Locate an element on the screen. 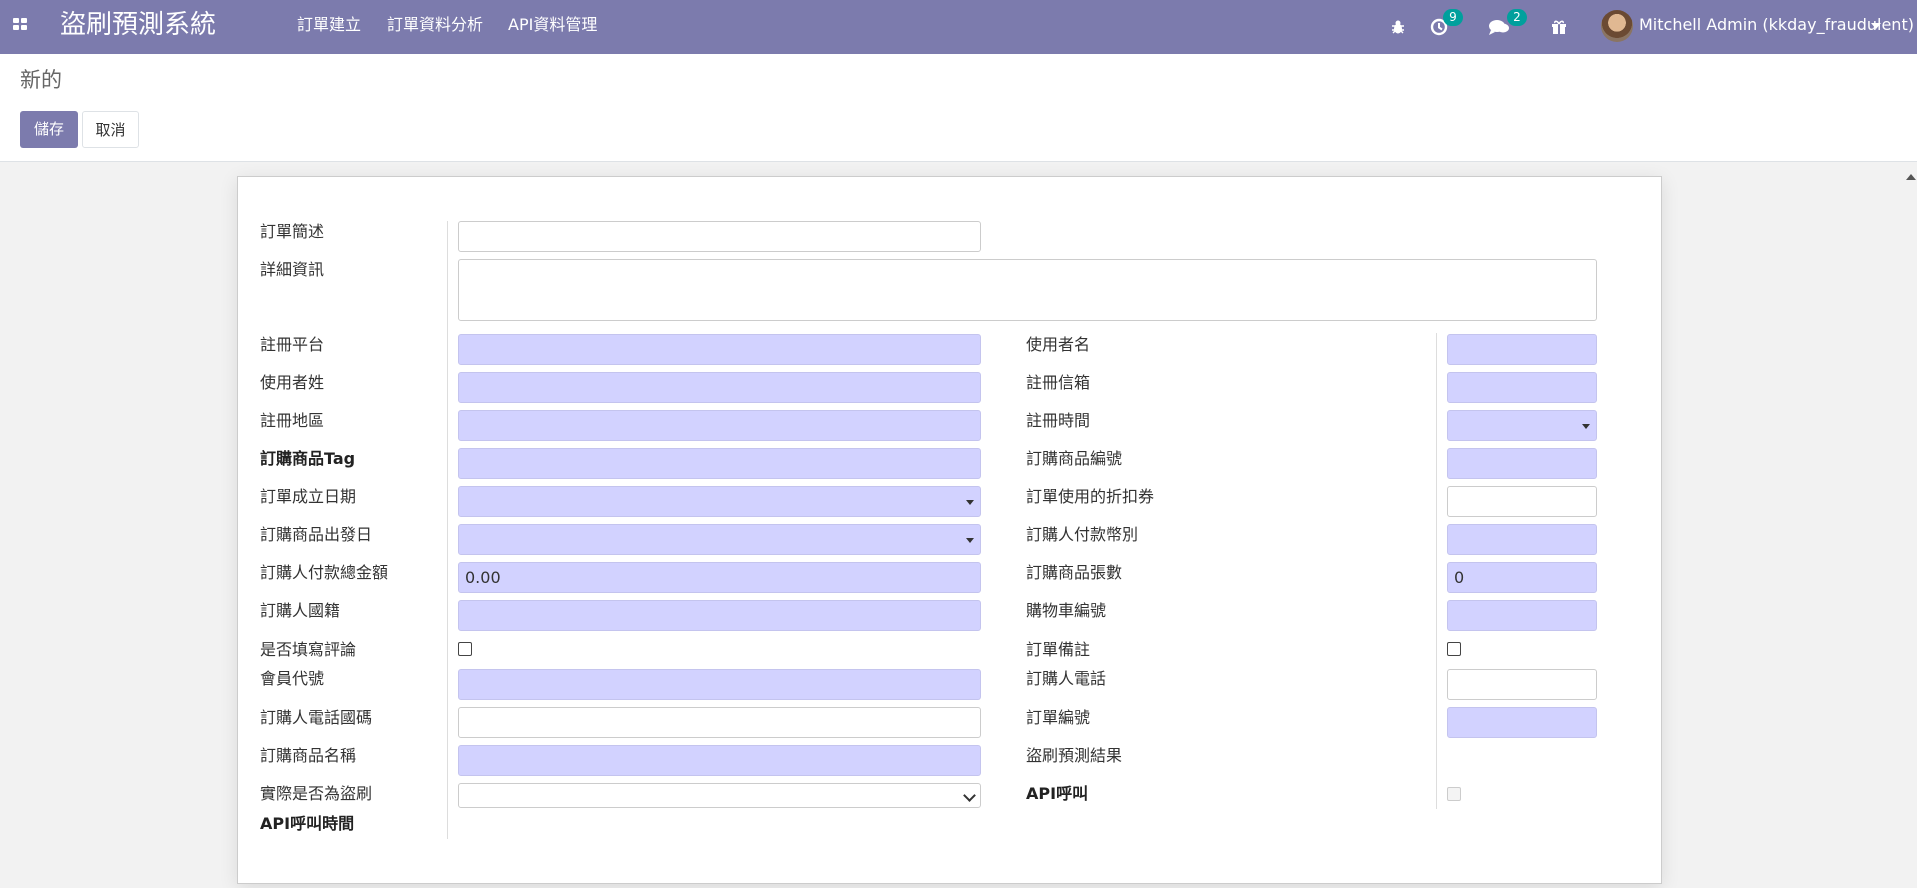 Image resolution: width=1917 pixels, height=888 pixels. coupon-input is located at coordinates (1522, 501).